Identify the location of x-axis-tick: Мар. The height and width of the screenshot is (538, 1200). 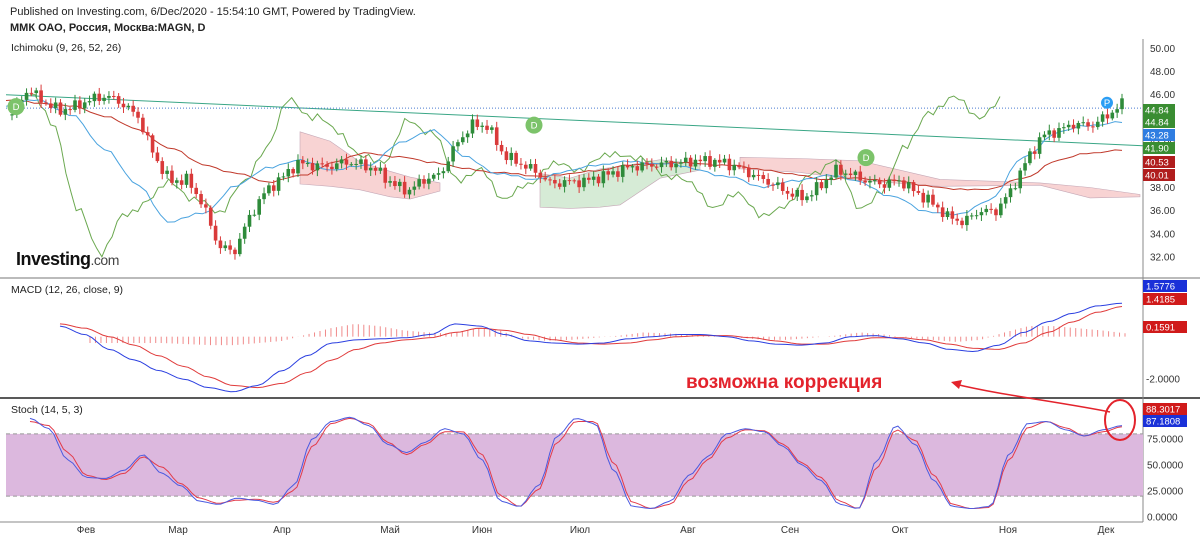
(178, 530).